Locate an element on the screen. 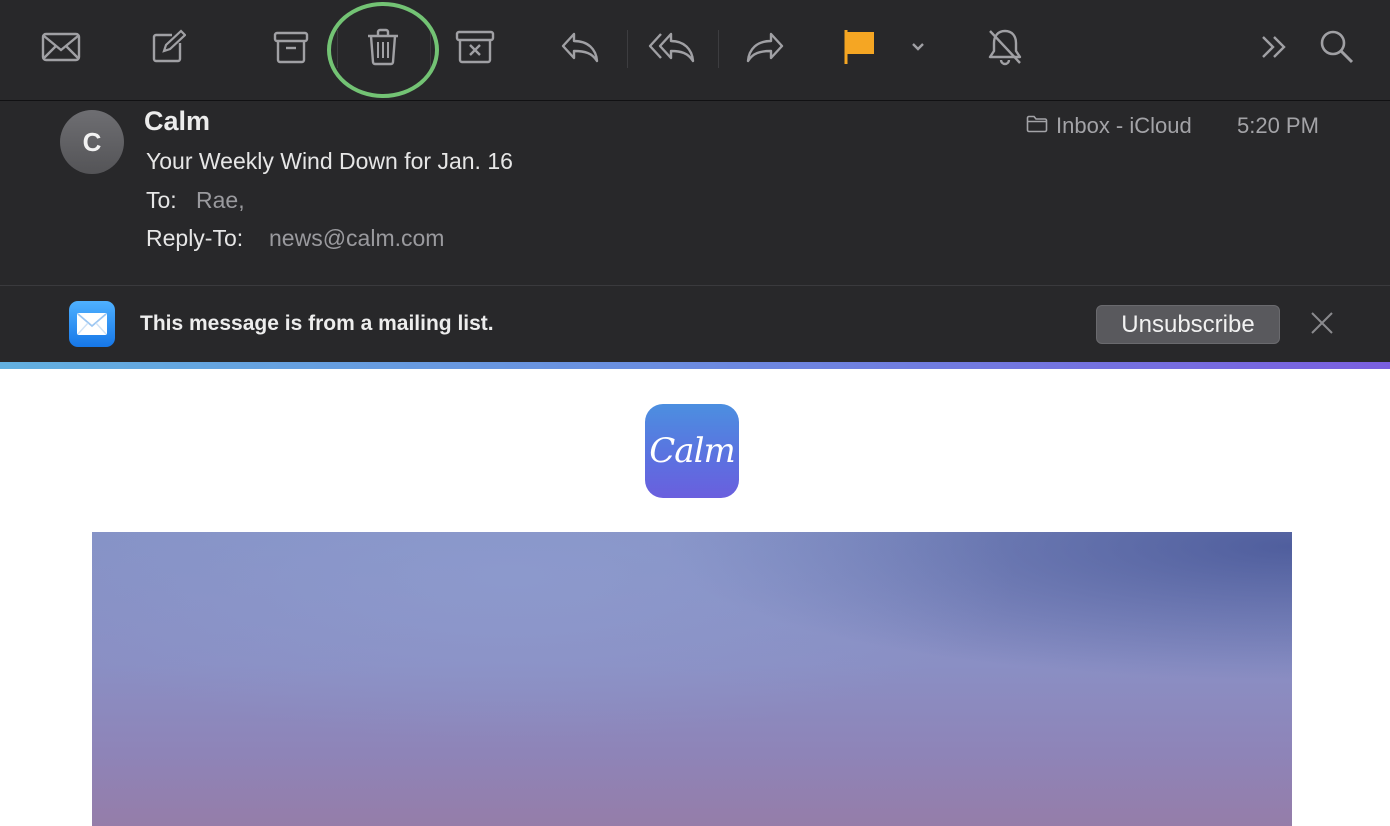 The image size is (1390, 826). avatar: C is located at coordinates (92, 142).